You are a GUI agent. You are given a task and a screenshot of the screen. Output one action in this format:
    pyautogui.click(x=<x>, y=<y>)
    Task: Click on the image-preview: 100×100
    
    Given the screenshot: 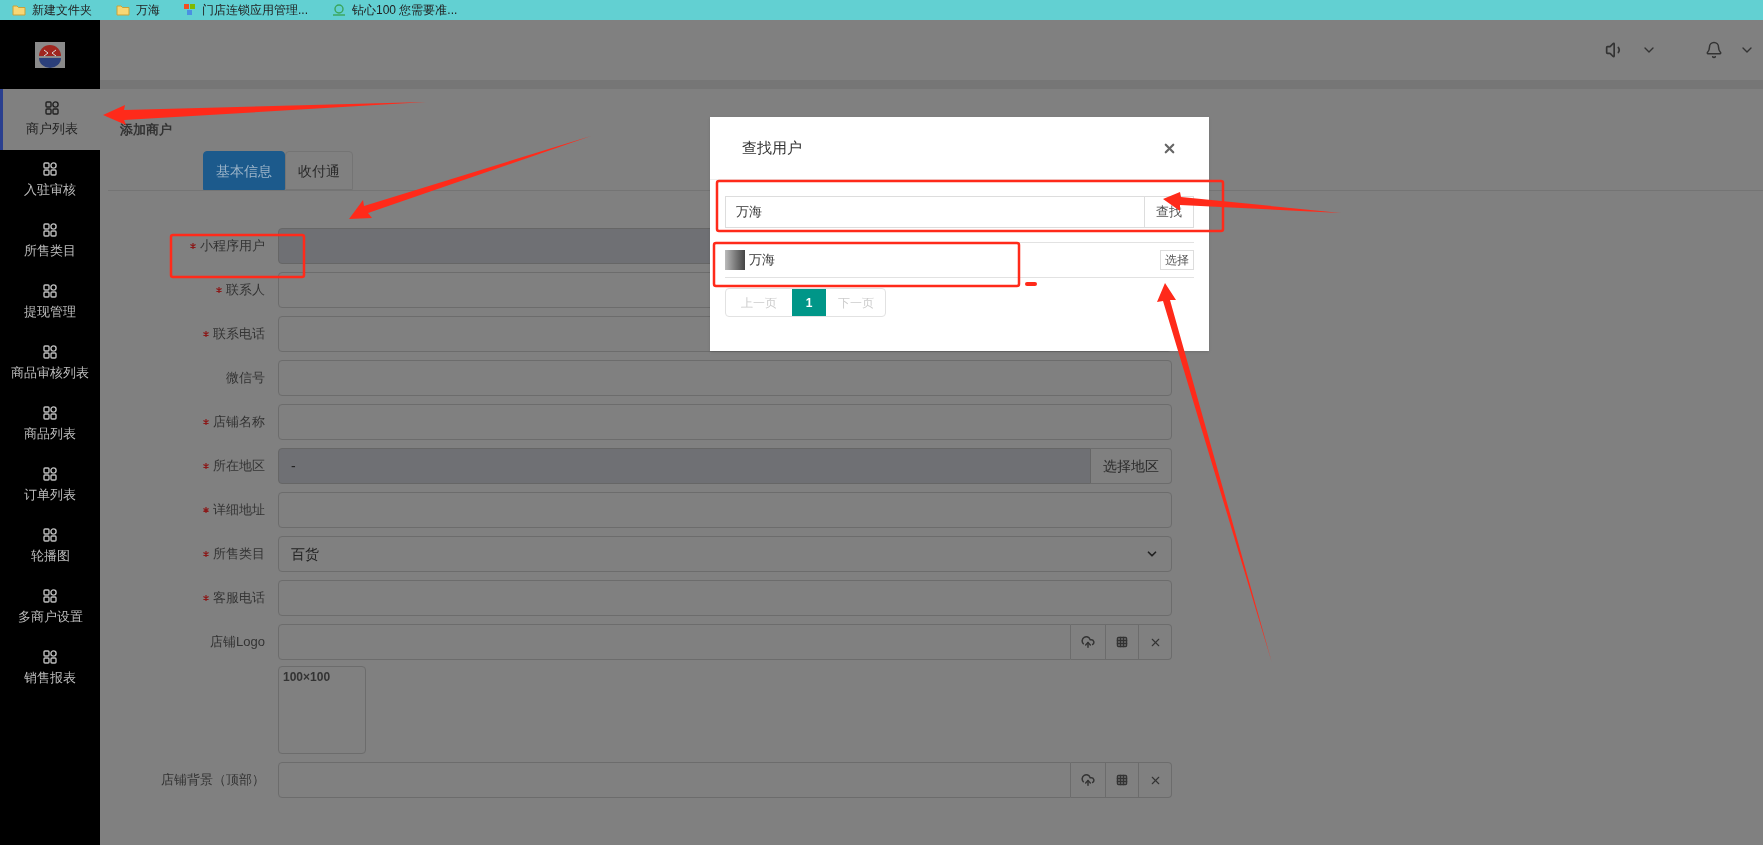 What is the action you would take?
    pyautogui.click(x=322, y=710)
    